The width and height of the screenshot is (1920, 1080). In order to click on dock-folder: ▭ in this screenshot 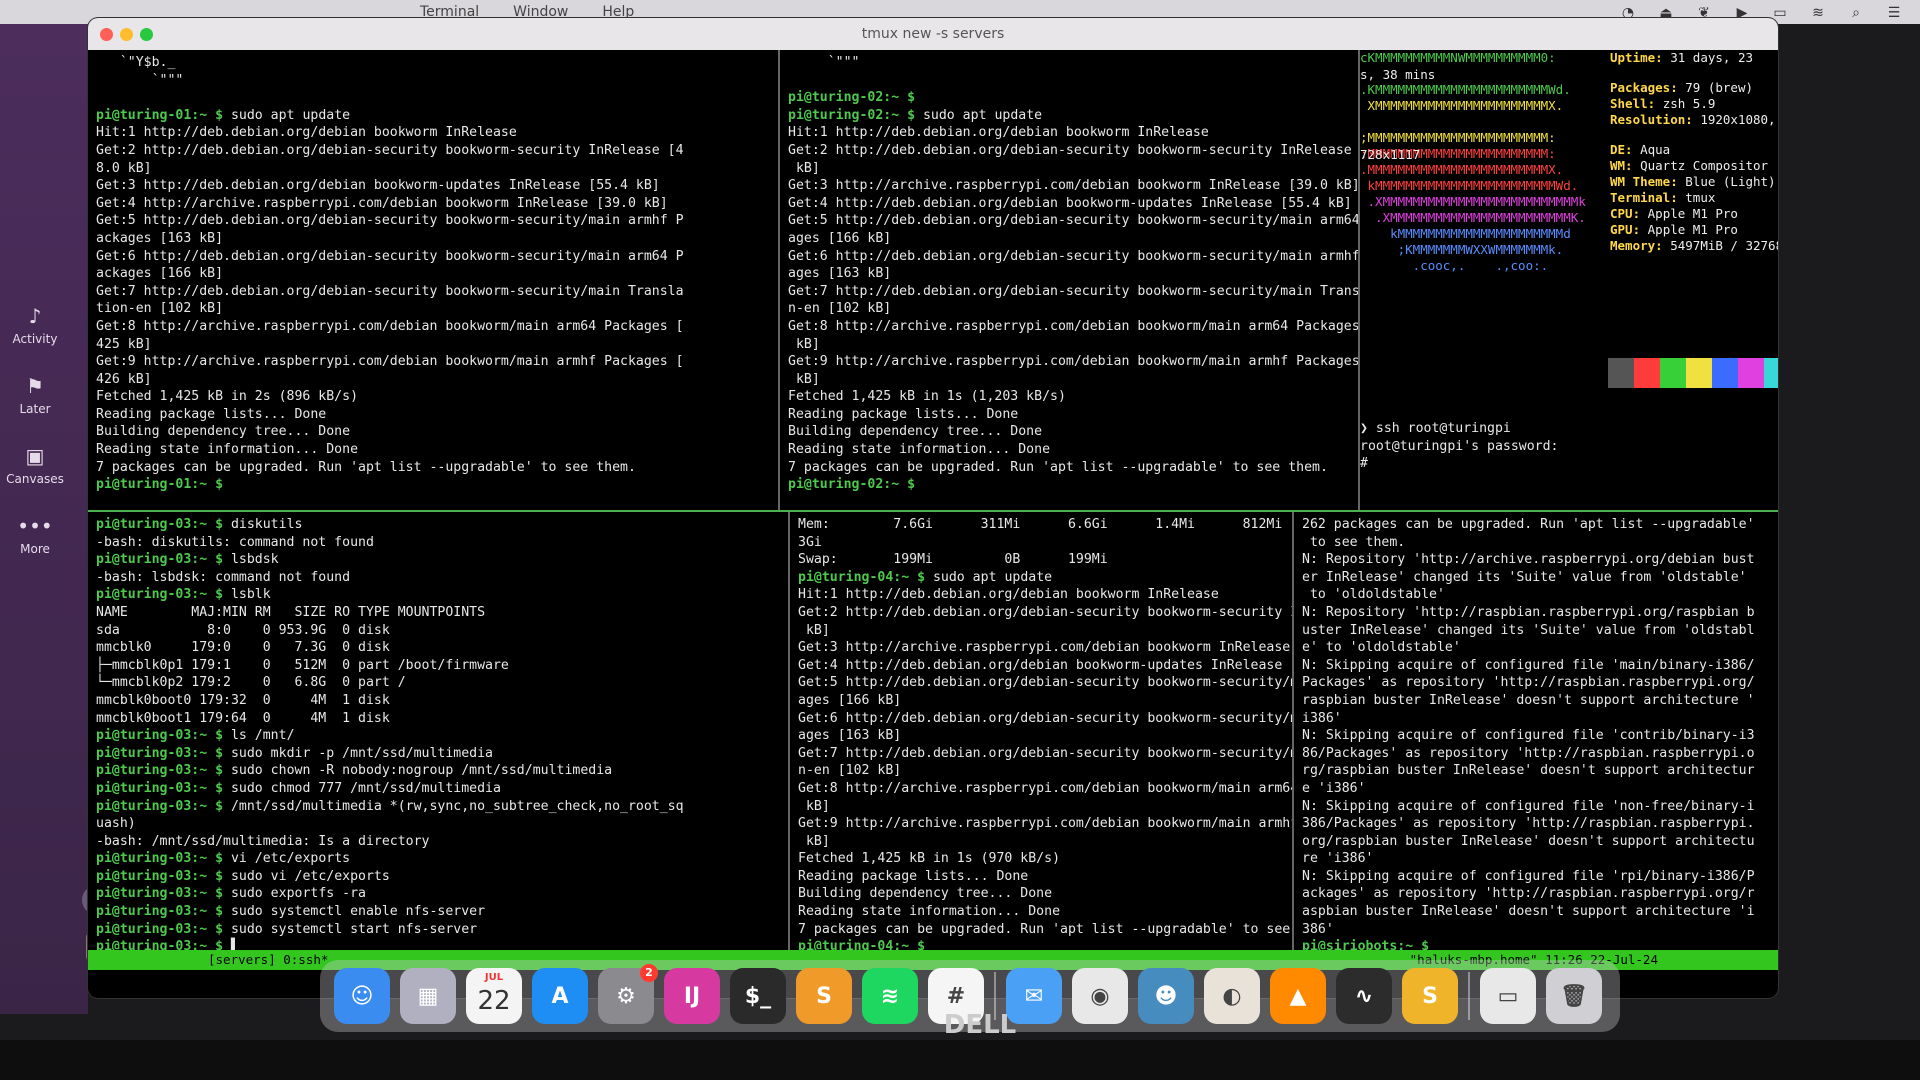, I will do `click(1508, 996)`.